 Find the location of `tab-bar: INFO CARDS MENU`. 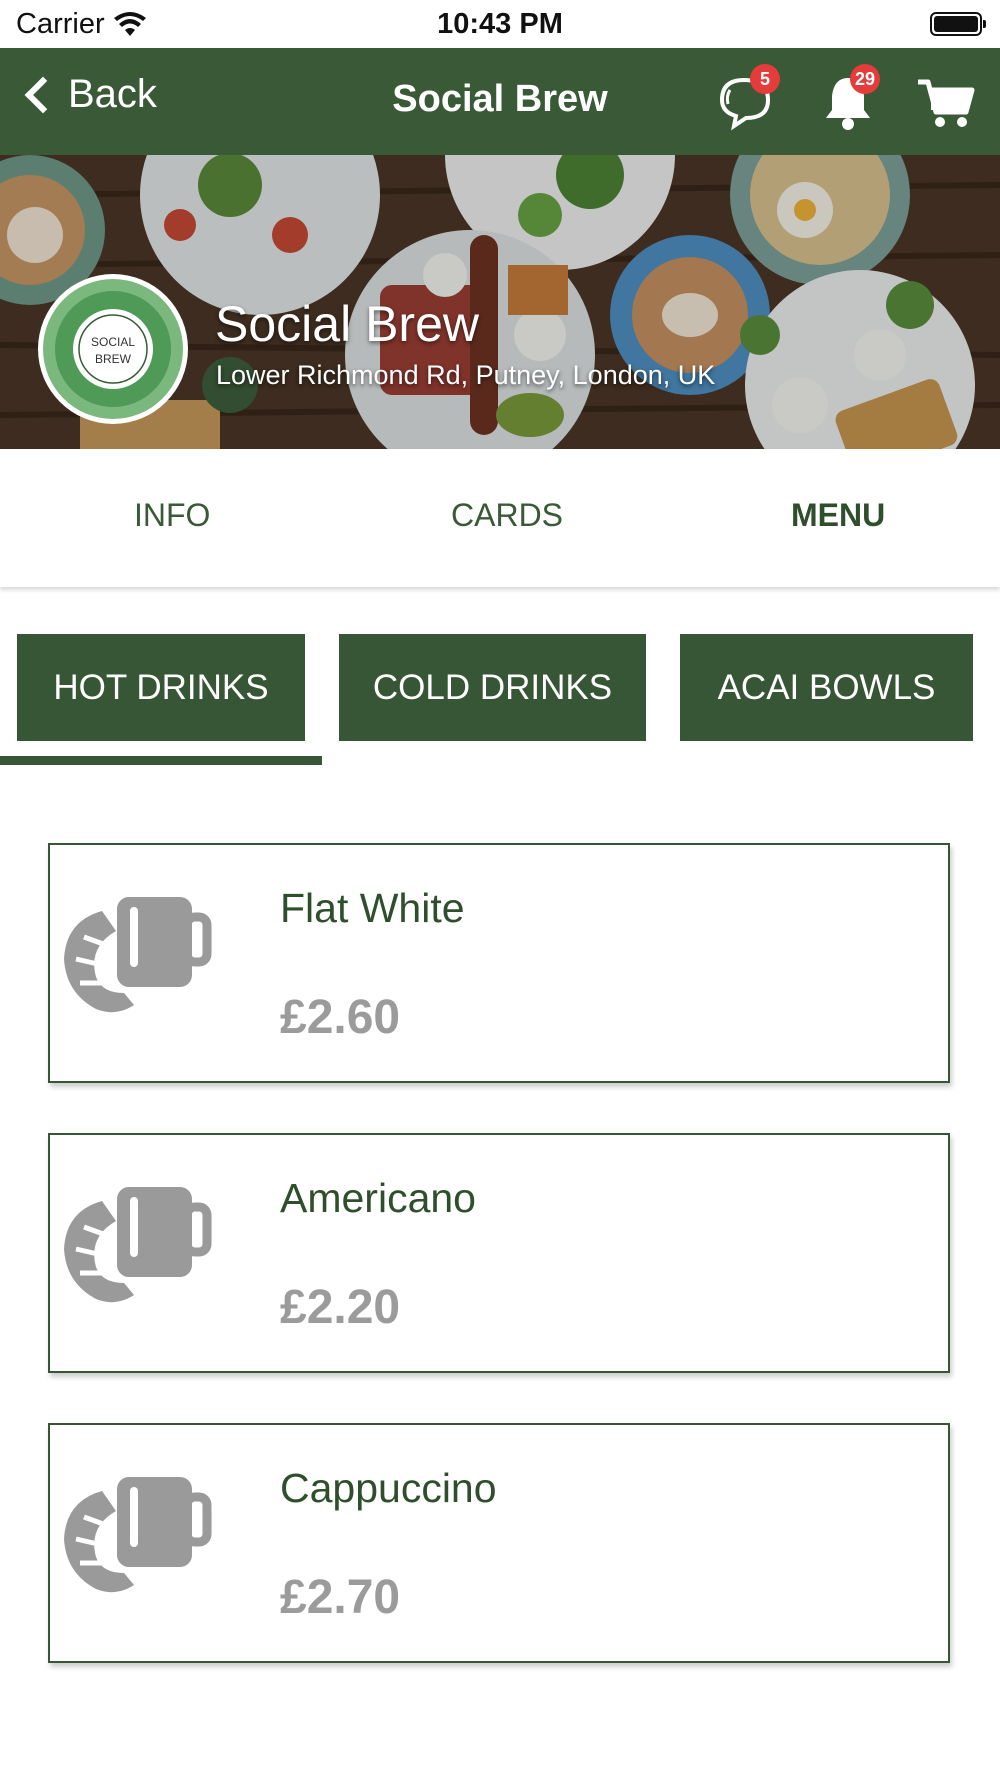

tab-bar: INFO CARDS MENU is located at coordinates (500, 518).